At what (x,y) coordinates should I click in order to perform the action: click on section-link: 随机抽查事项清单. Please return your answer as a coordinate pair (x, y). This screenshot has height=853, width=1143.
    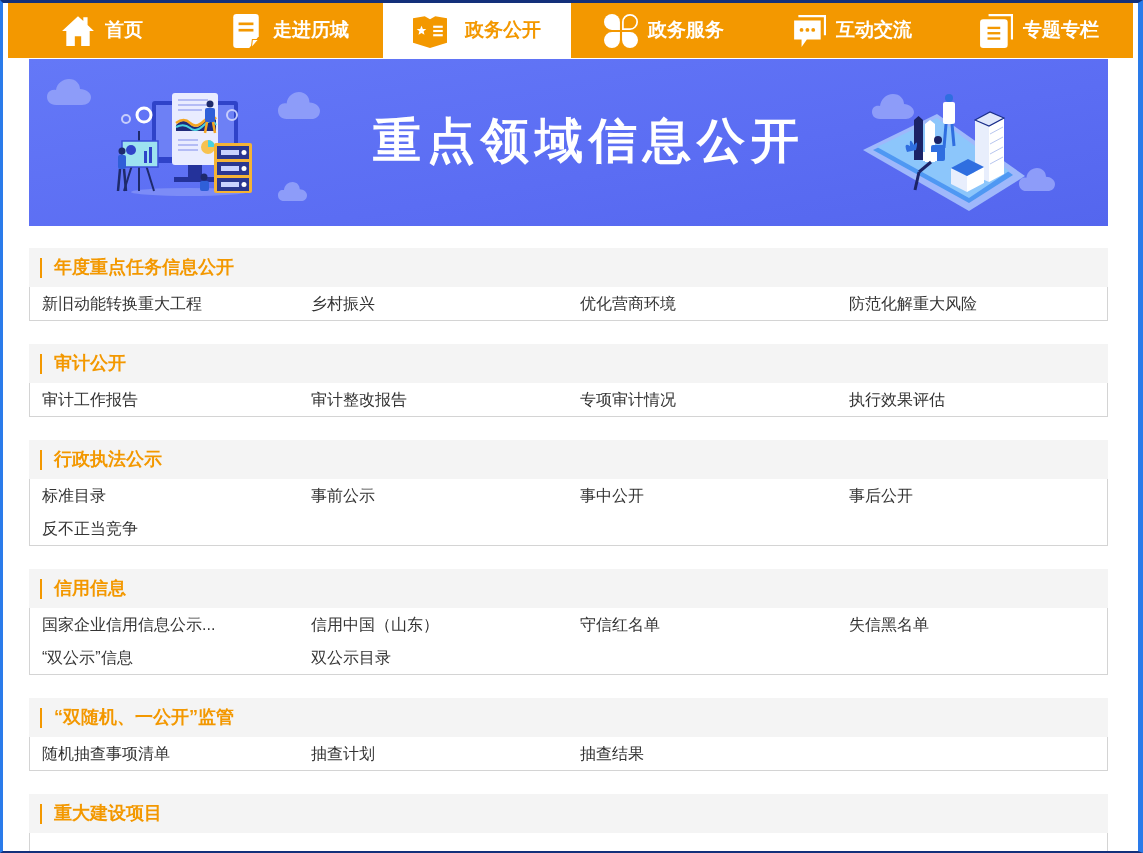
    Looking at the image, I should click on (106, 753).